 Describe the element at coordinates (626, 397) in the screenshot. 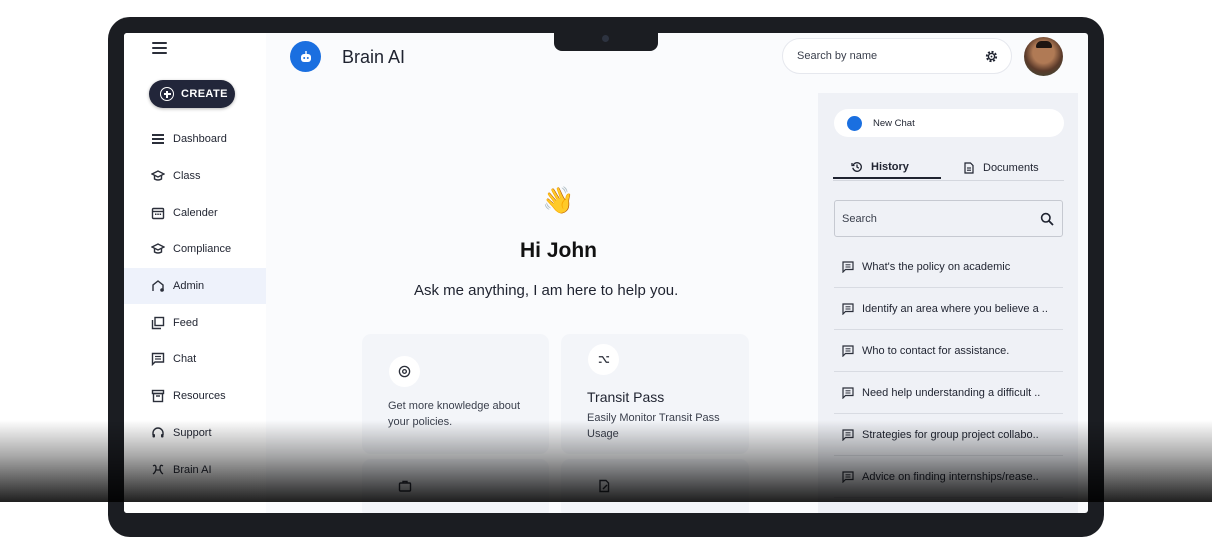

I see `card-title: Transit Pass` at that location.